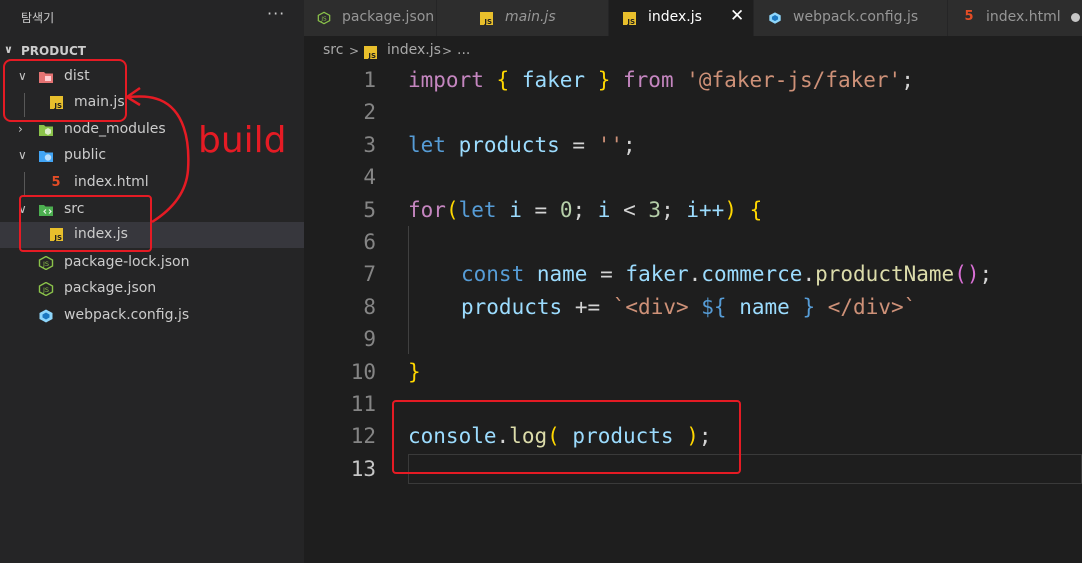 This screenshot has height=563, width=1082. Describe the element at coordinates (369, 274) in the screenshot. I see `line-number: 7` at that location.